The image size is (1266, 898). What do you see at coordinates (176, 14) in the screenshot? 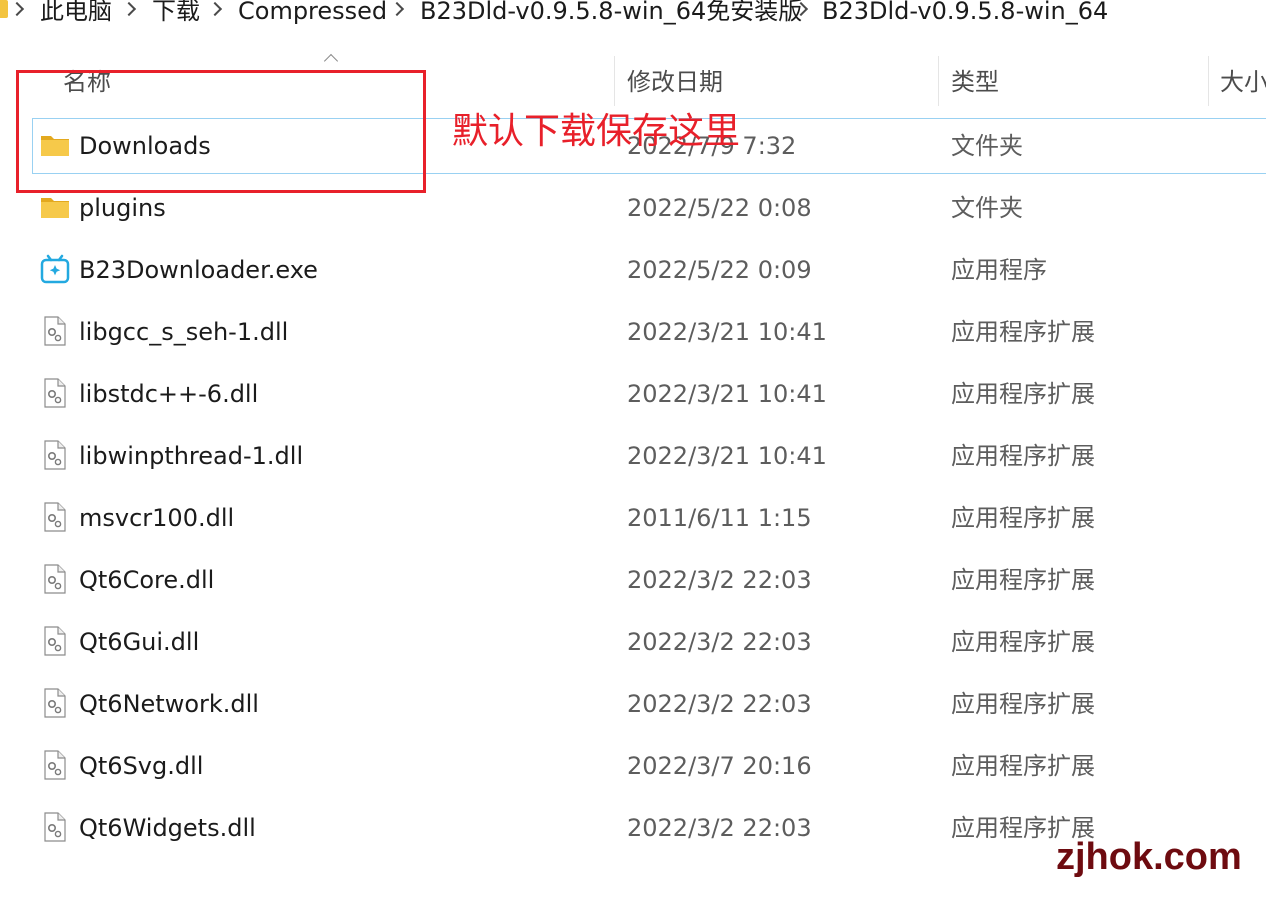
I see `breadcrumb-downloads: 下载` at bounding box center [176, 14].